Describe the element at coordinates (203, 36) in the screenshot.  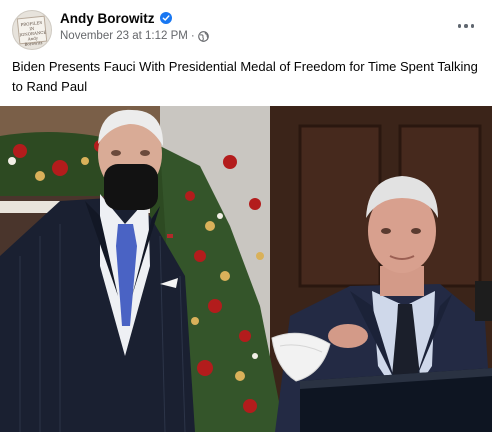
I see `globe-icon` at that location.